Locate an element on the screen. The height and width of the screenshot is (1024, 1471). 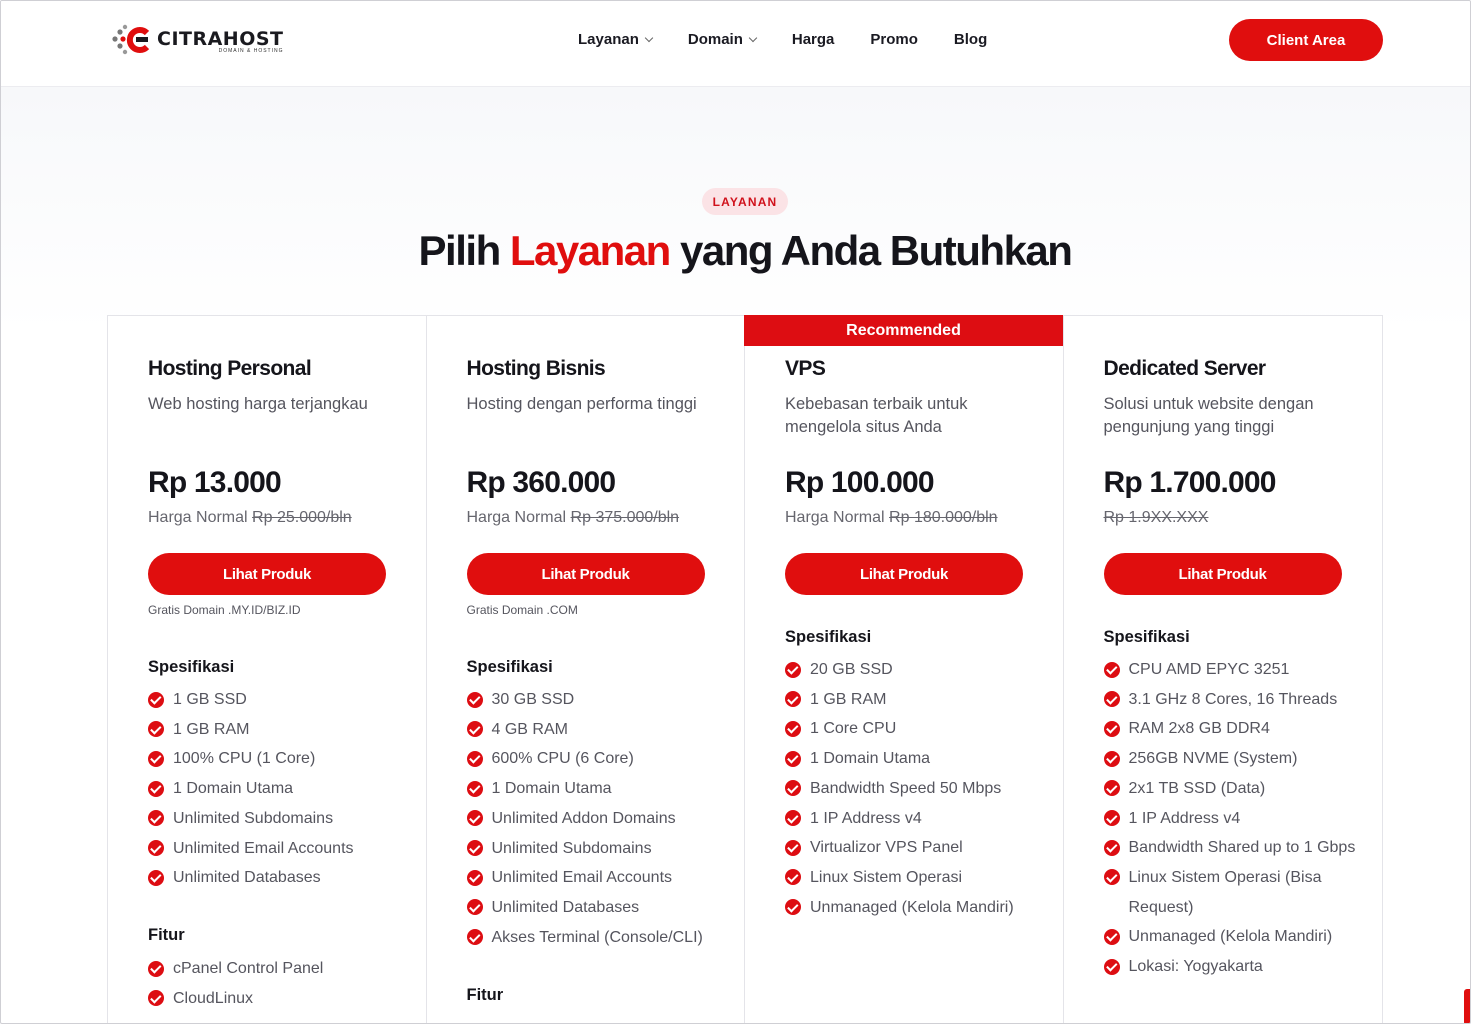
plan-price: Rp 360.000 is located at coordinates (541, 482).